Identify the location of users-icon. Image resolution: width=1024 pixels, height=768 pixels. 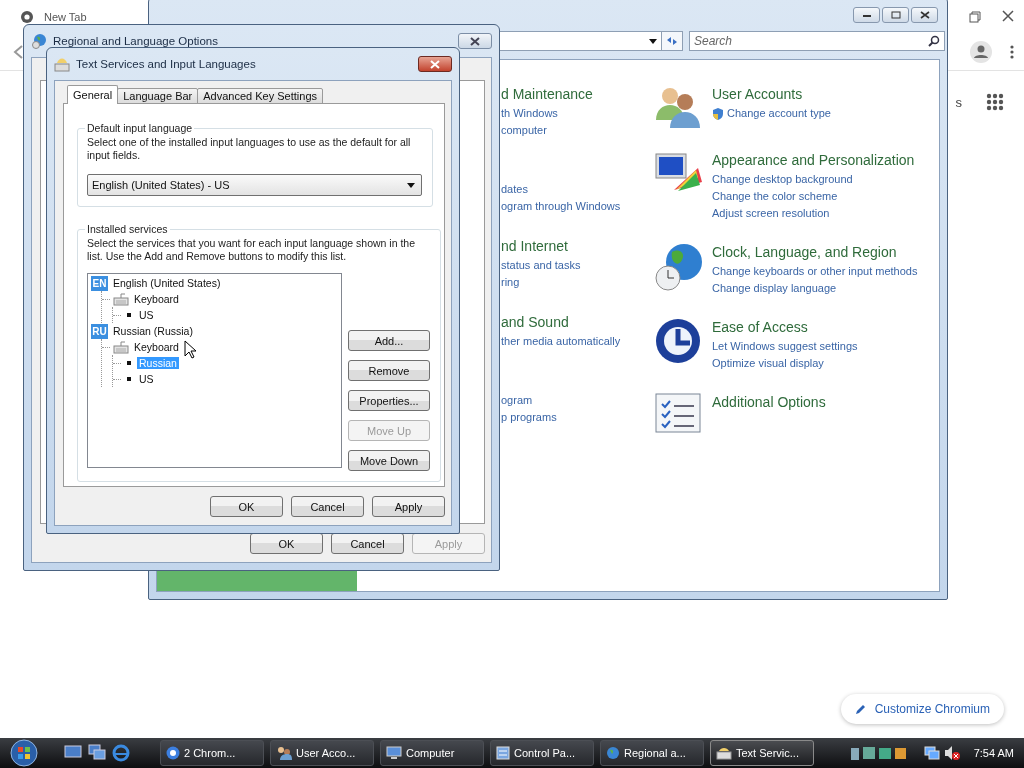
(284, 753).